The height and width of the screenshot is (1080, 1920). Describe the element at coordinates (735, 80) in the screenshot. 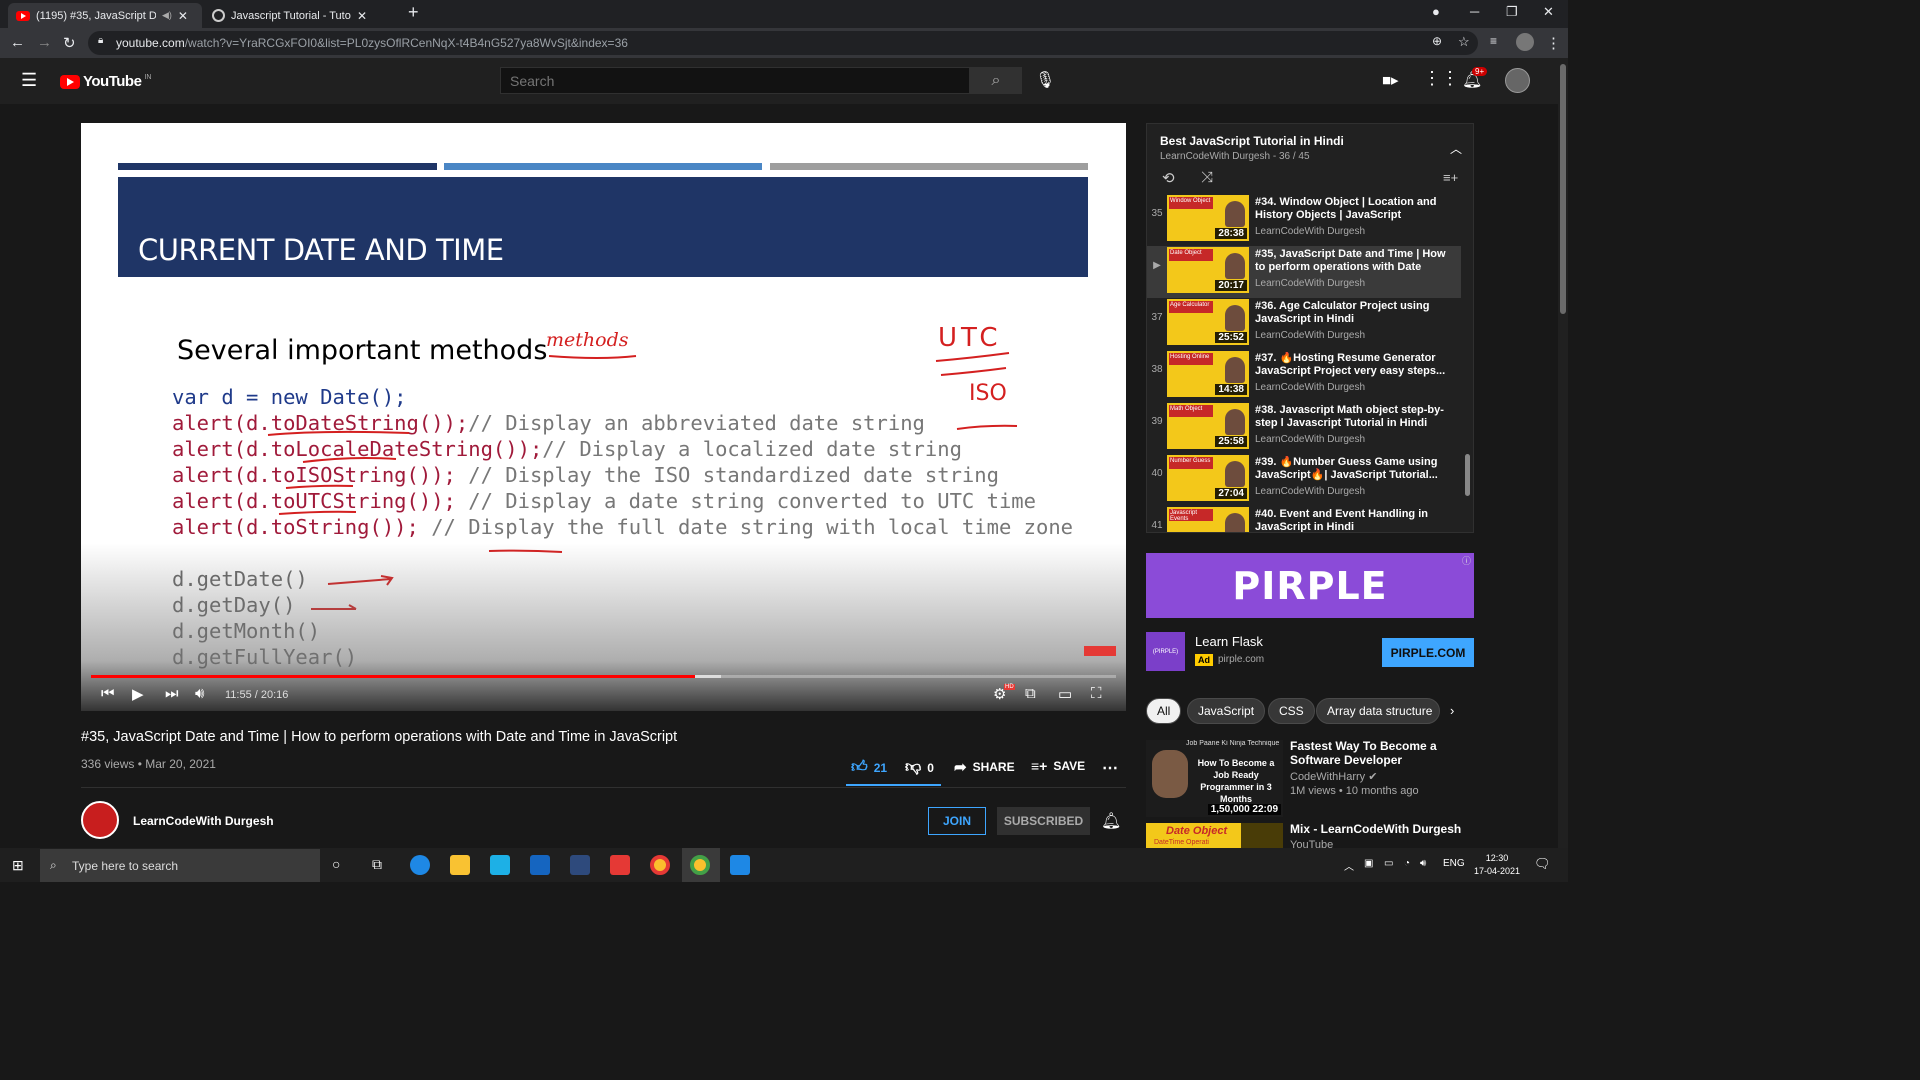

I see `search-input` at that location.